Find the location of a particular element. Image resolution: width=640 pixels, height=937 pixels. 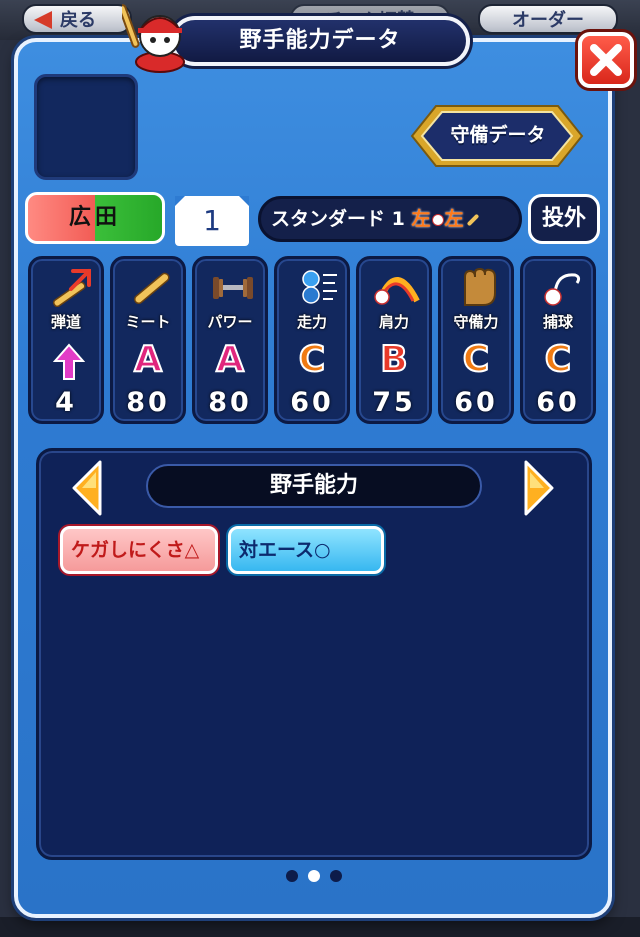

stat-name: 捕球 is located at coordinates (557, 322).